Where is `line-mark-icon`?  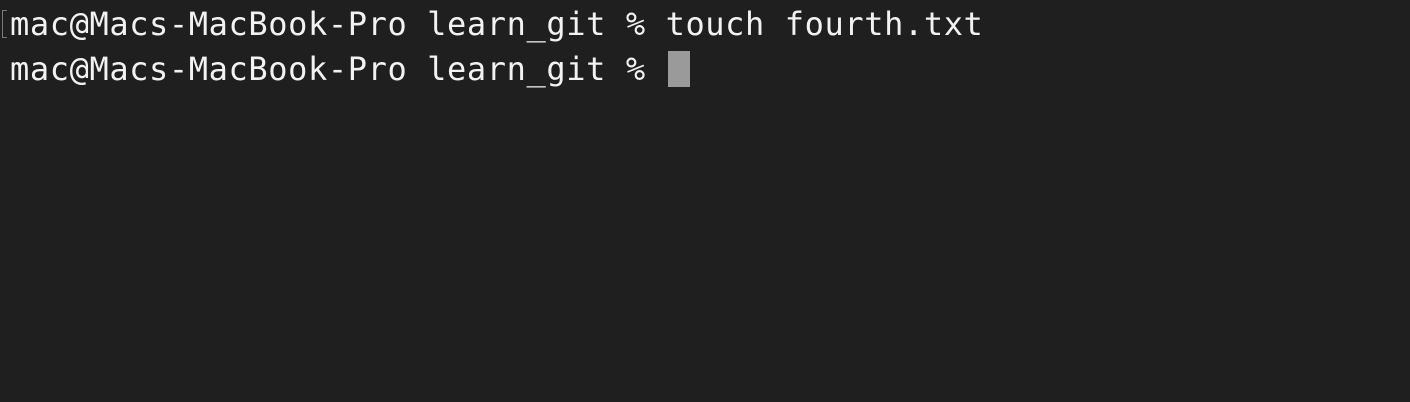 line-mark-icon is located at coordinates (4, 24).